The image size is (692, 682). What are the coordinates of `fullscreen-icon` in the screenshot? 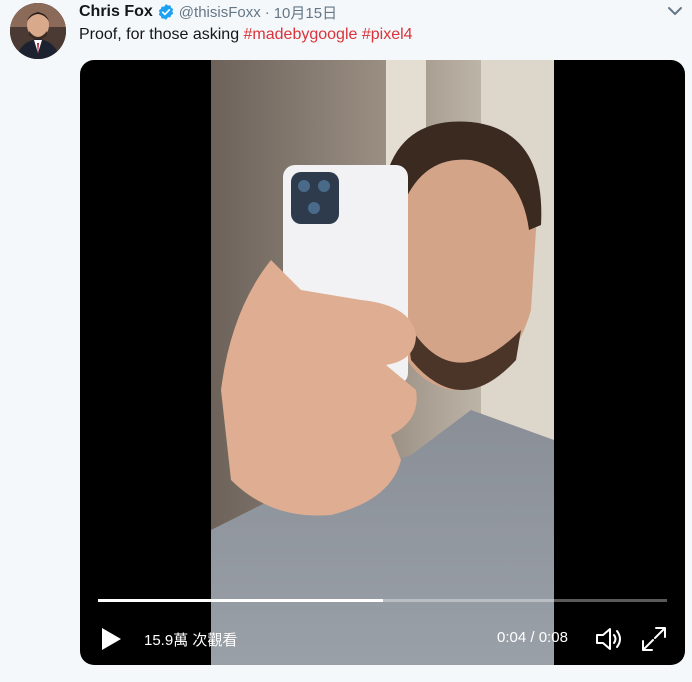 It's located at (654, 639).